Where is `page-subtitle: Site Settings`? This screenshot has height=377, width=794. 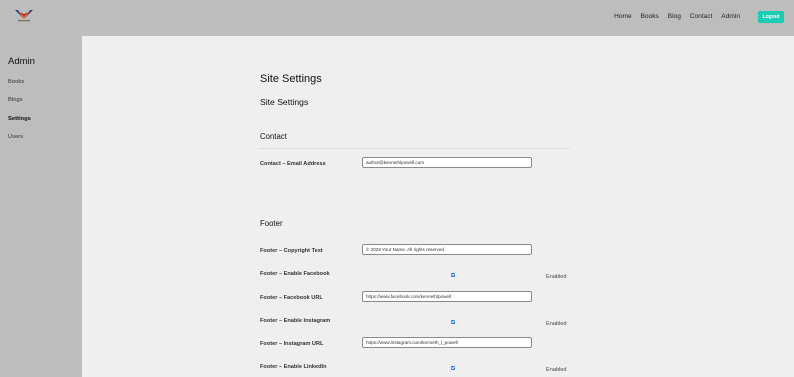
page-subtitle: Site Settings is located at coordinates (284, 102).